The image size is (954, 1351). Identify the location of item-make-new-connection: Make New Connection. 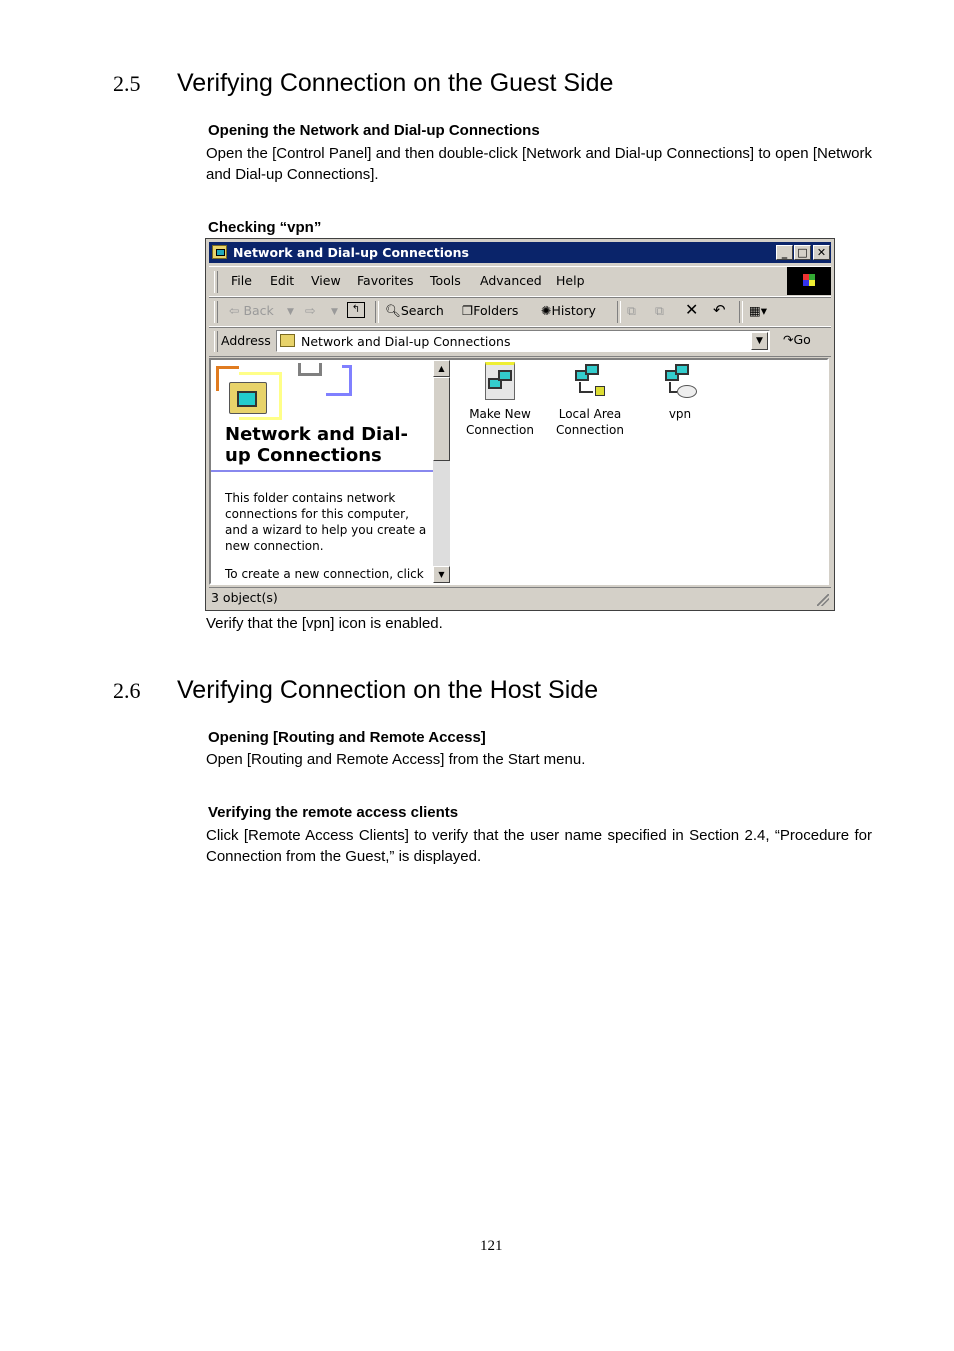
(500, 400).